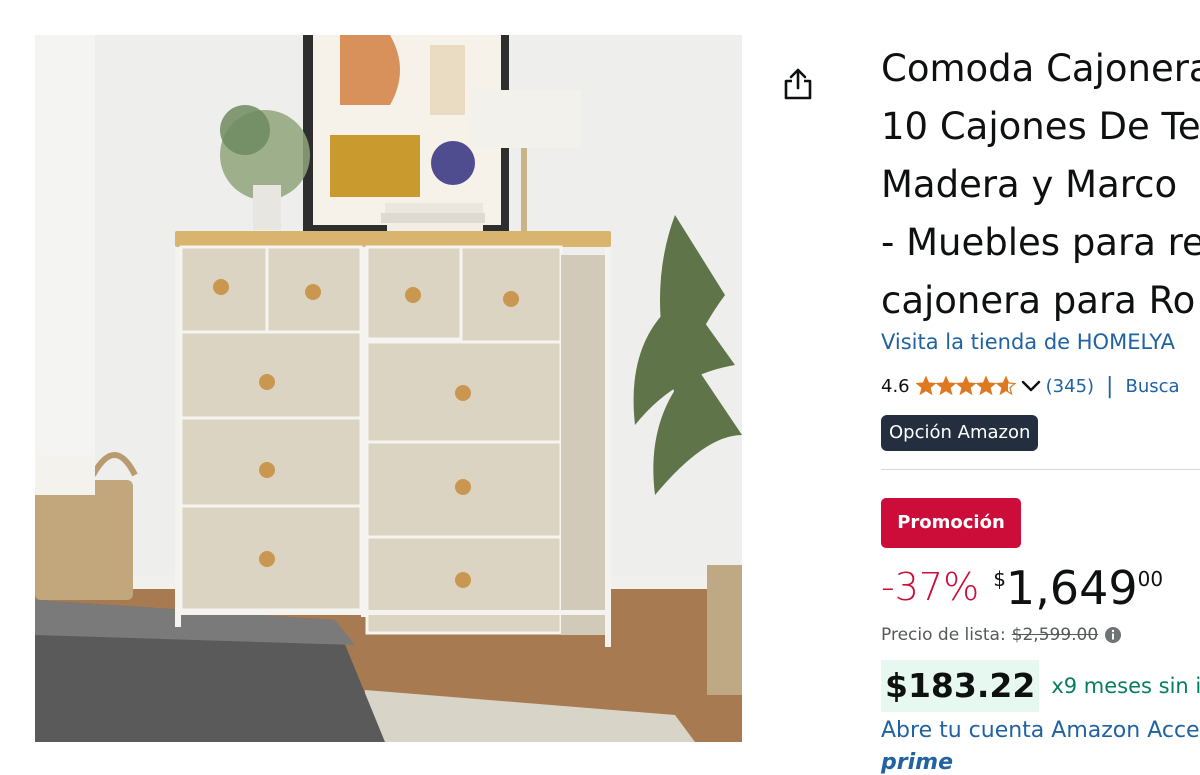  What do you see at coordinates (1029, 184) in the screenshot?
I see `product-title-line: Madera y Marco` at bounding box center [1029, 184].